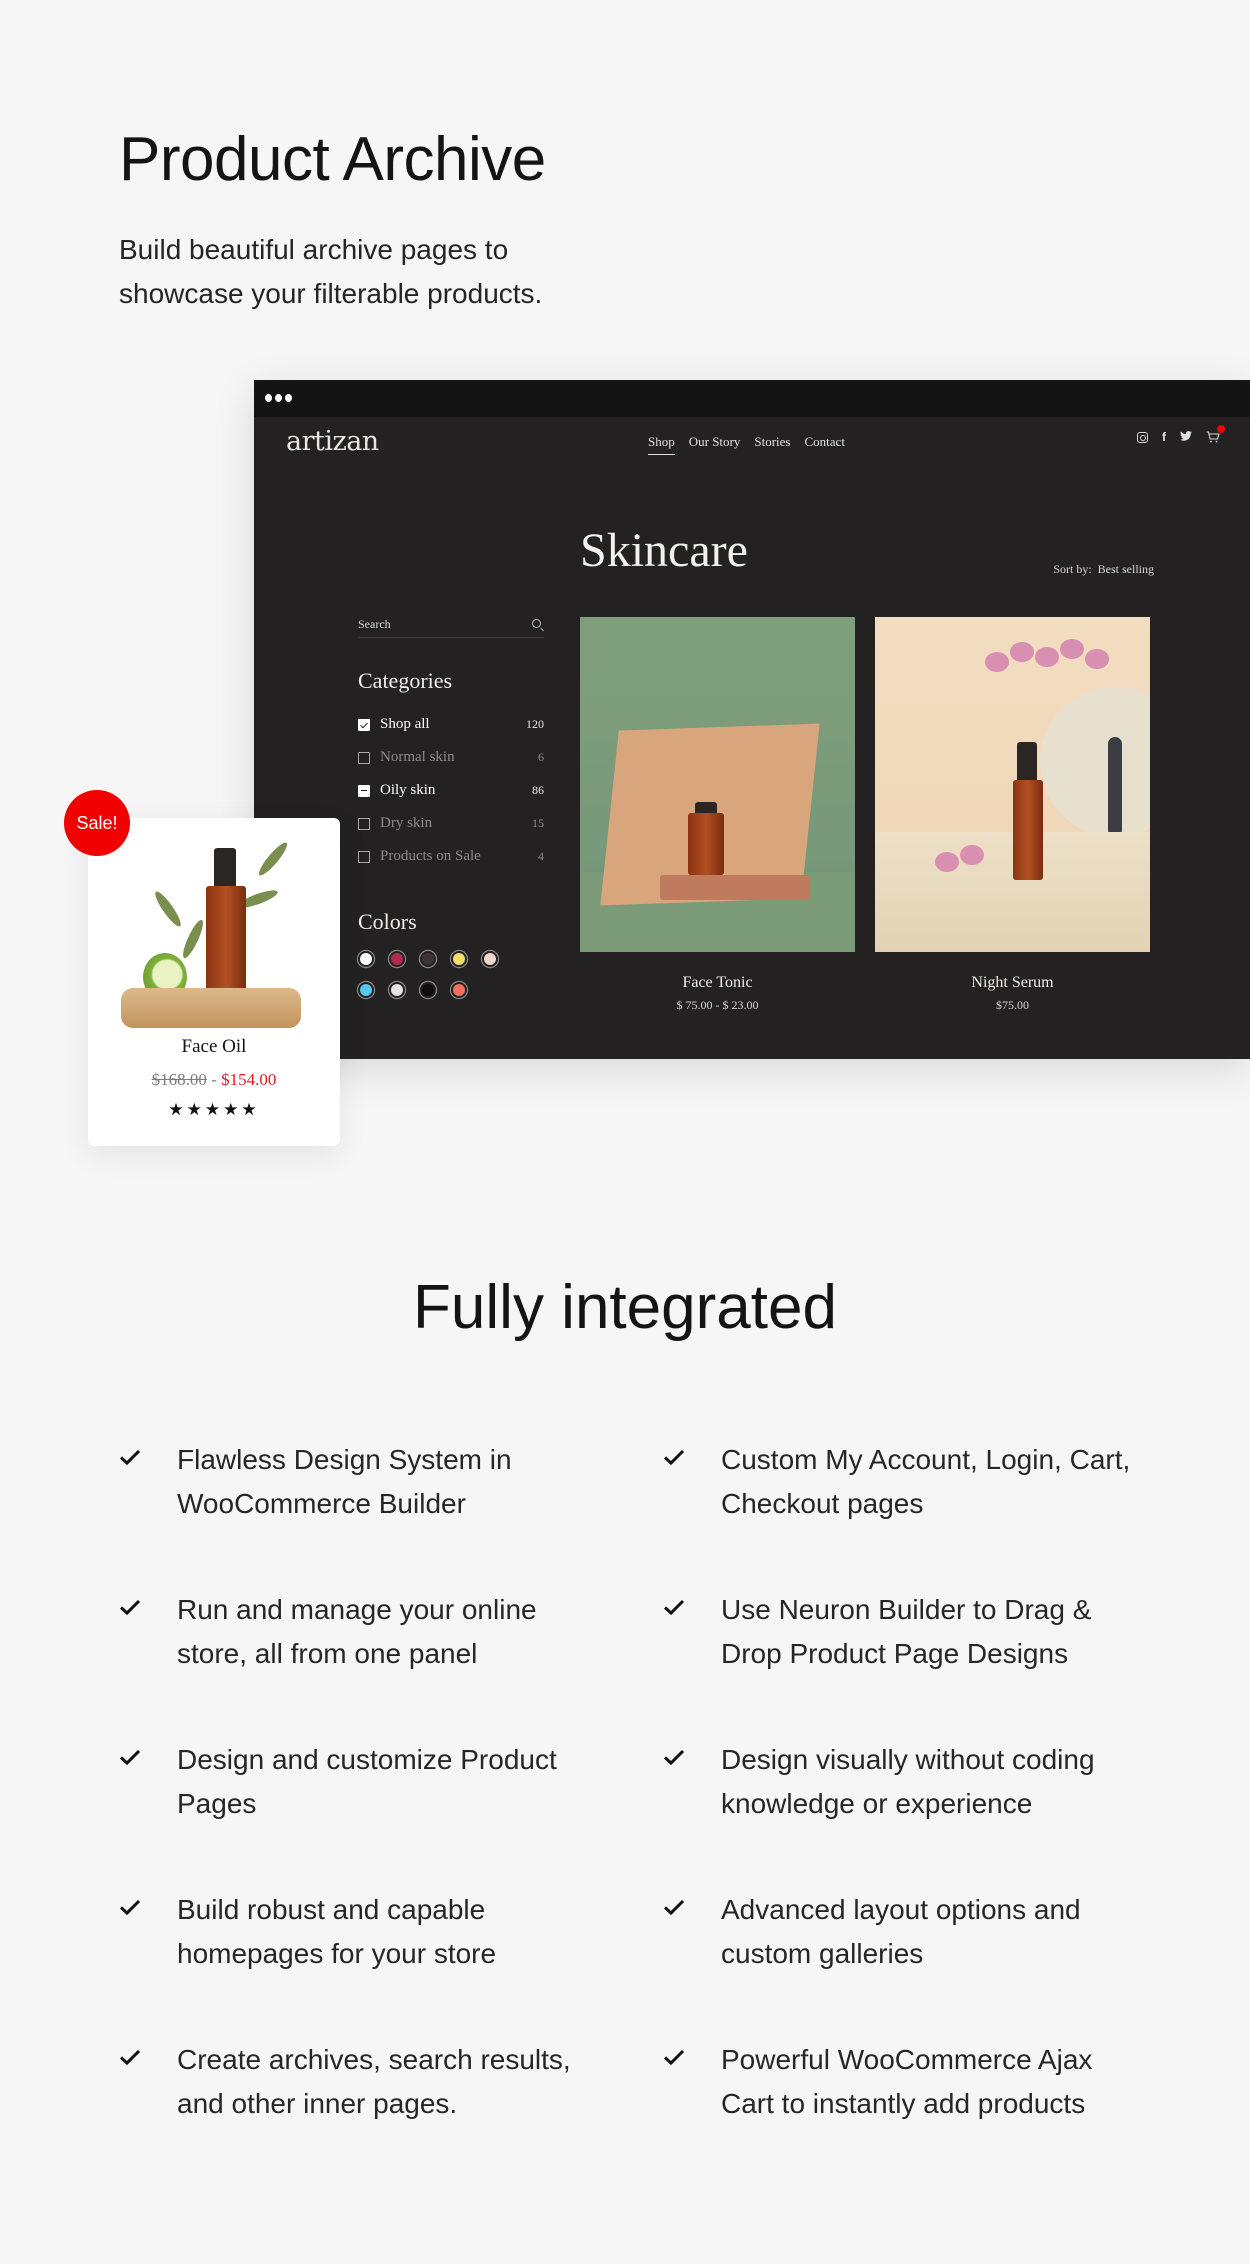 This screenshot has width=1250, height=2264. I want to click on product-card: Night Serum $75.00, so click(1012, 815).